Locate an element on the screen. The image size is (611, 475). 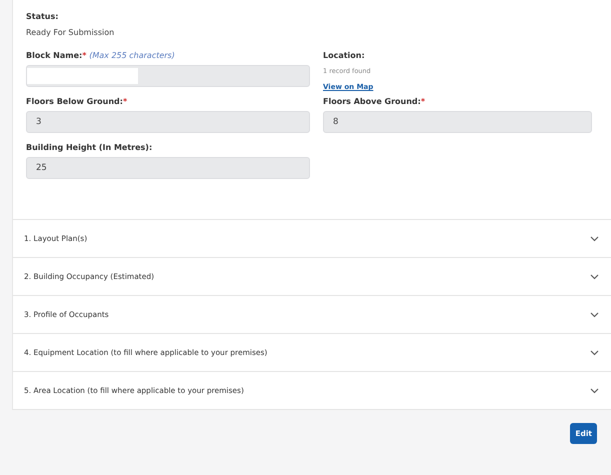
floors-above-field: 8 is located at coordinates (457, 122).